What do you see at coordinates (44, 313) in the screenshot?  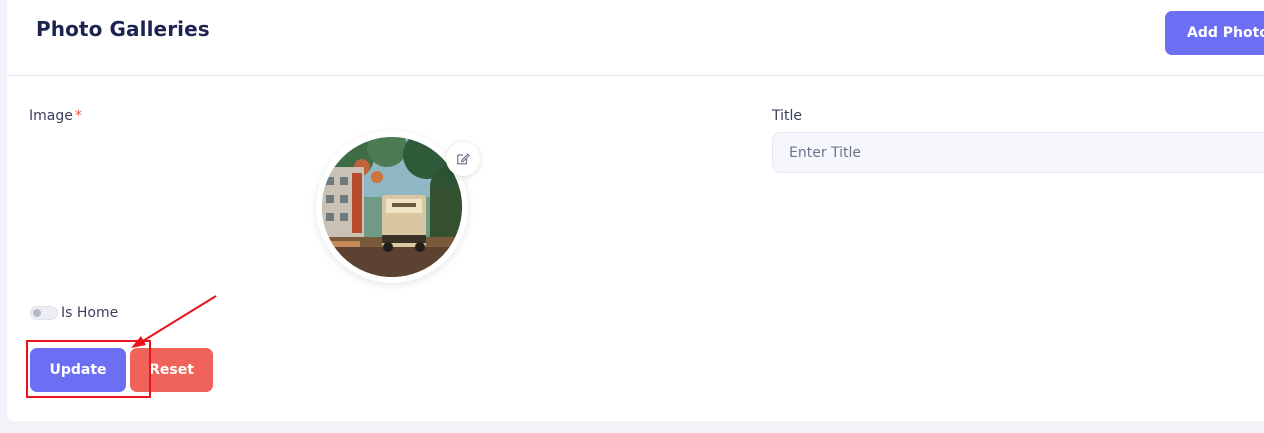 I see `is-home-toggle` at bounding box center [44, 313].